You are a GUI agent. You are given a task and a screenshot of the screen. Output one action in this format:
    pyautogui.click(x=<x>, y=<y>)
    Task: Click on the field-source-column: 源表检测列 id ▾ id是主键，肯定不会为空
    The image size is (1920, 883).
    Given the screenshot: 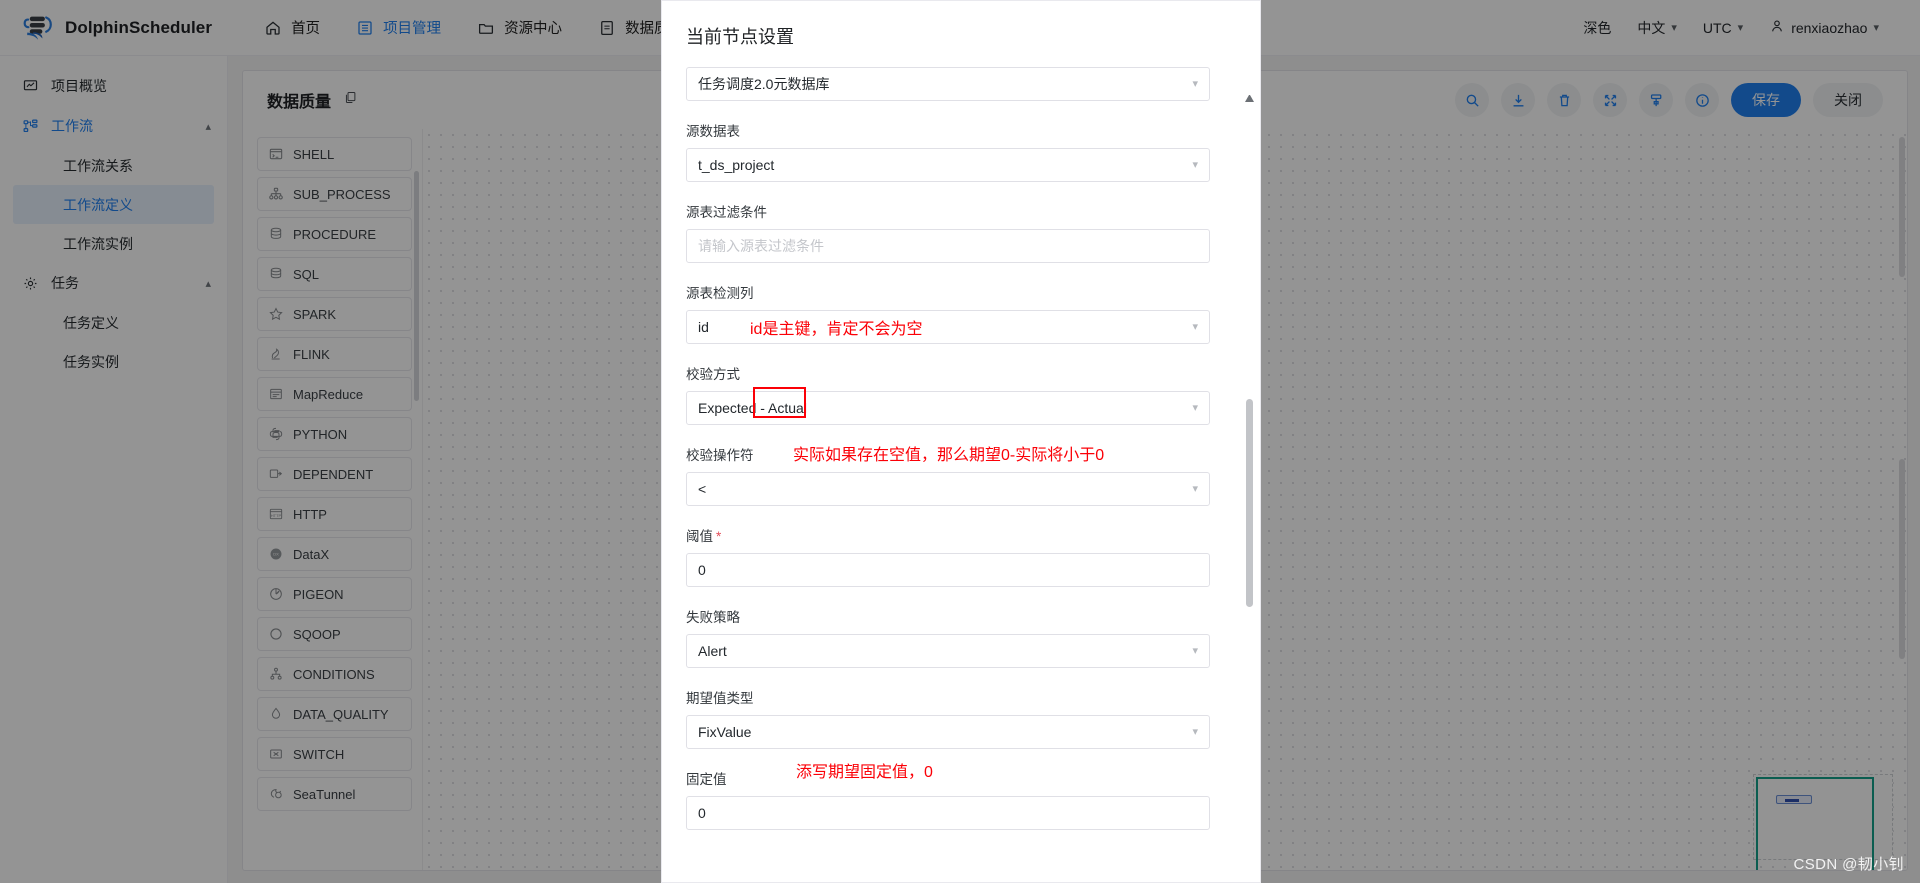 What is the action you would take?
    pyautogui.click(x=948, y=313)
    